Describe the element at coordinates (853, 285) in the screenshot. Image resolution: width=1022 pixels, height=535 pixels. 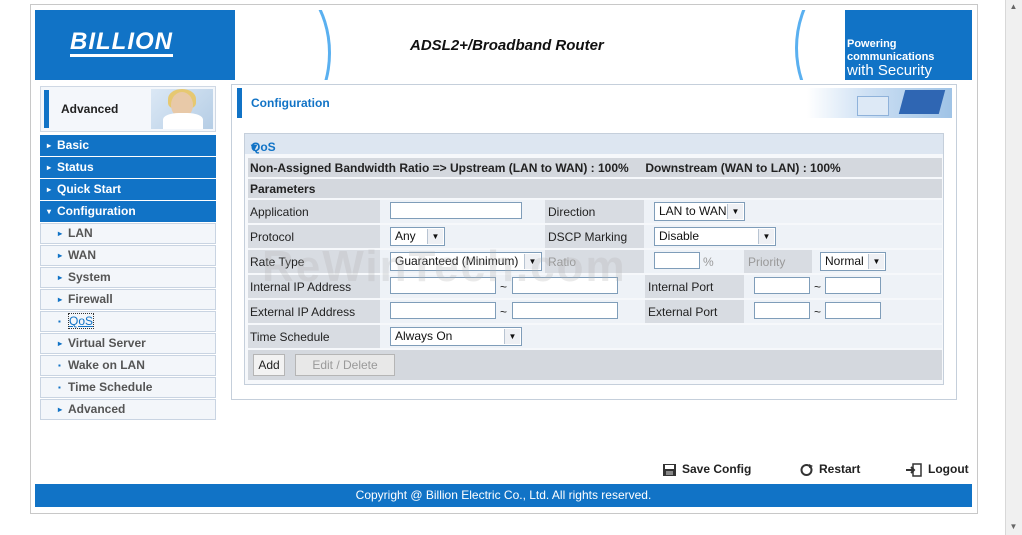
I see `internal-port-end-input` at that location.